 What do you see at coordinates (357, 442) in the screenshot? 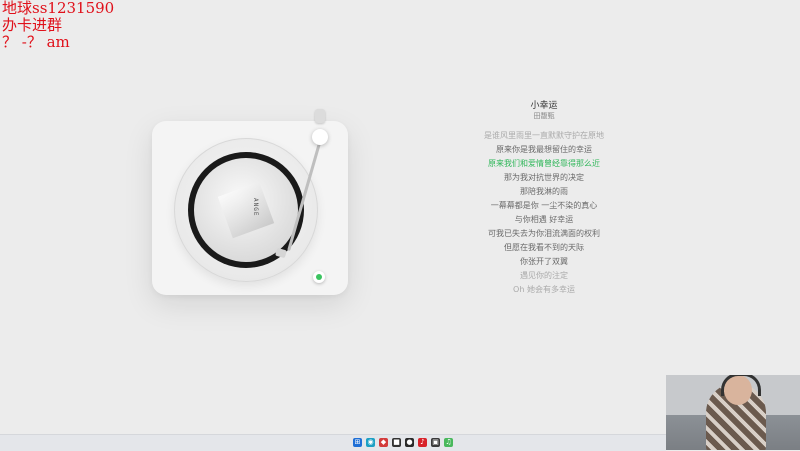
I see `windows-start-icon: ⊞` at bounding box center [357, 442].